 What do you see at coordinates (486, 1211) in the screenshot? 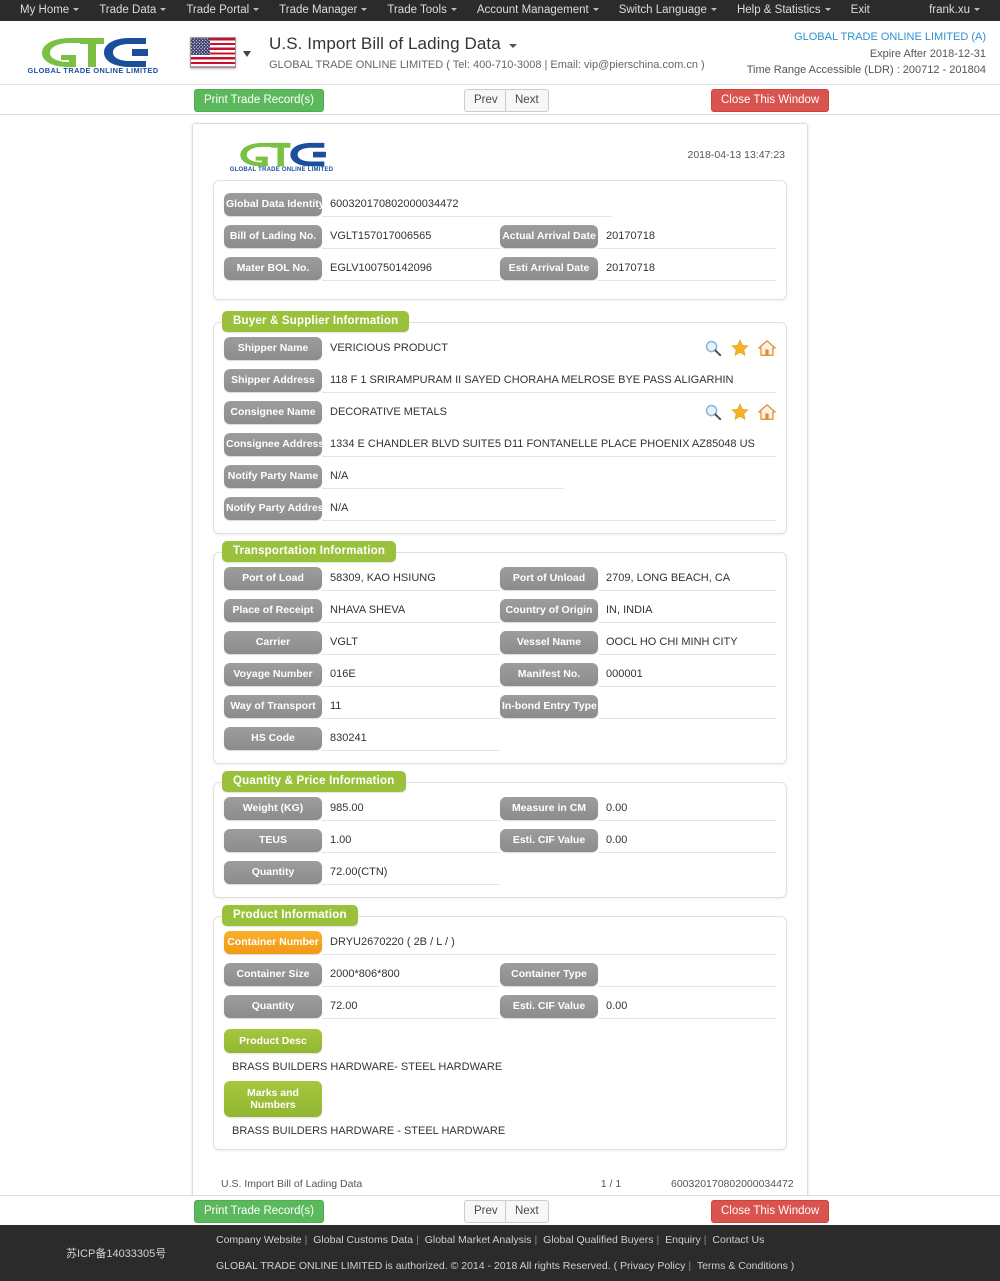
I see `prev-button-bottom: Prev` at bounding box center [486, 1211].